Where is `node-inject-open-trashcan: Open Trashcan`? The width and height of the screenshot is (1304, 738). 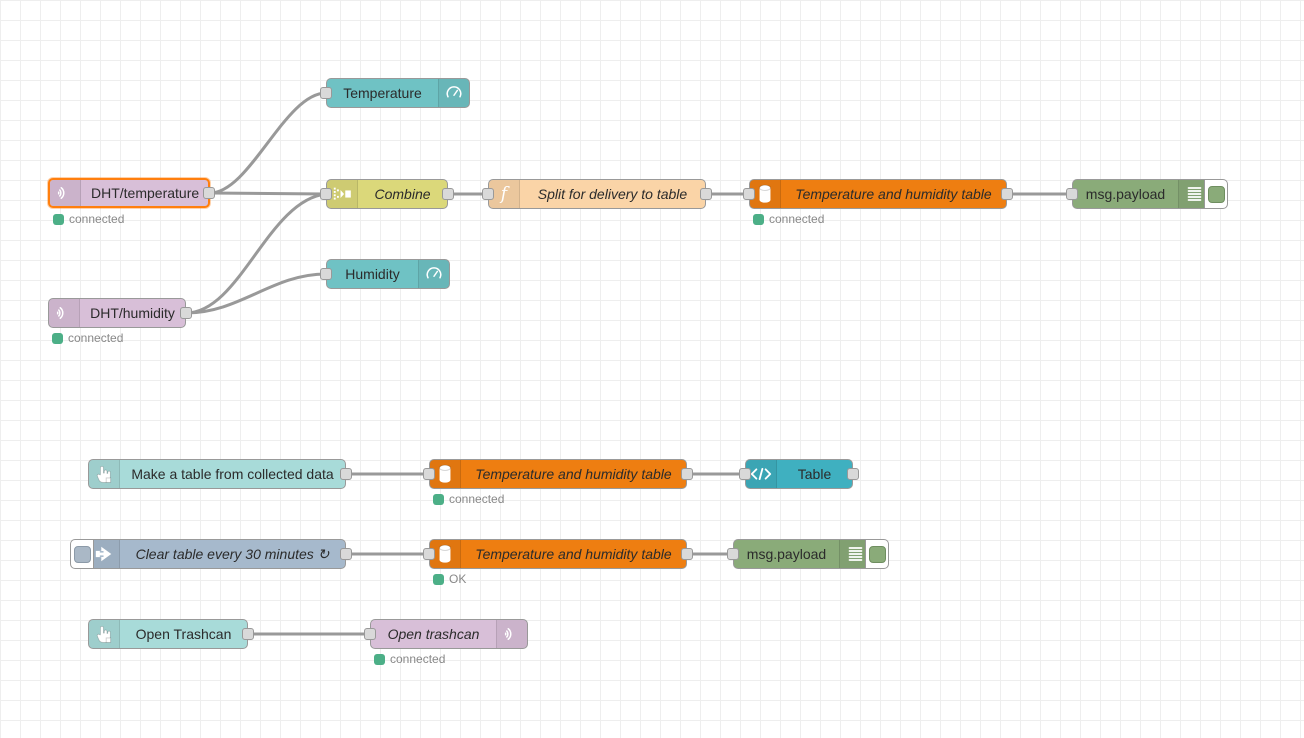 node-inject-open-trashcan: Open Trashcan is located at coordinates (171, 634).